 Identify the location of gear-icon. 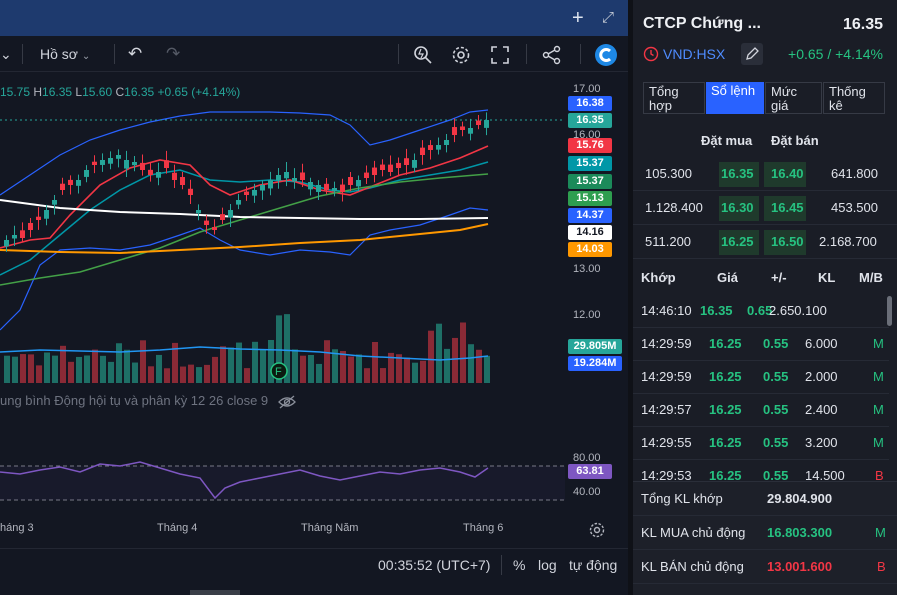
(461, 54).